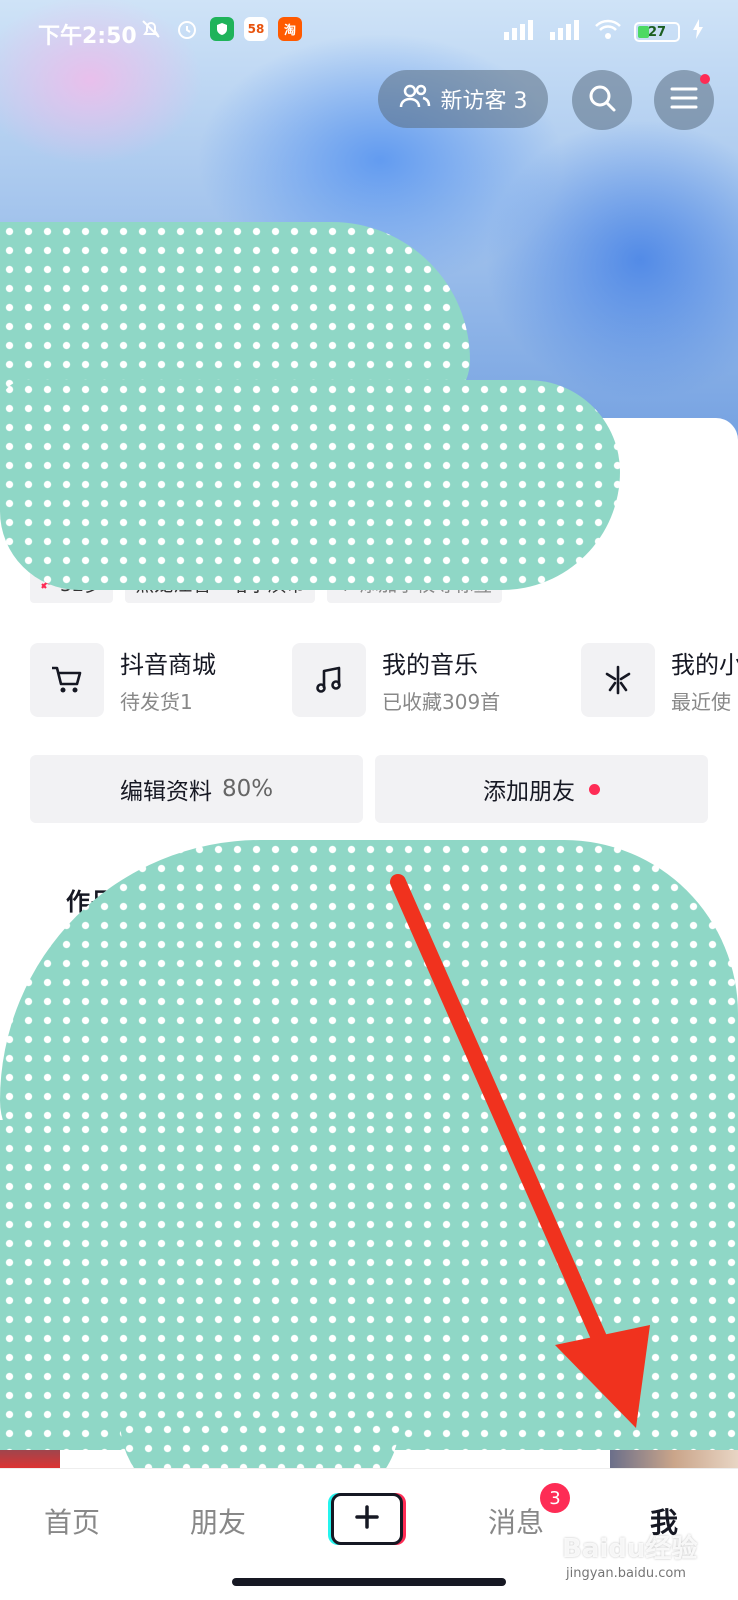 Image resolution: width=738 pixels, height=1600 pixels. I want to click on home-indicator, so click(369, 1582).